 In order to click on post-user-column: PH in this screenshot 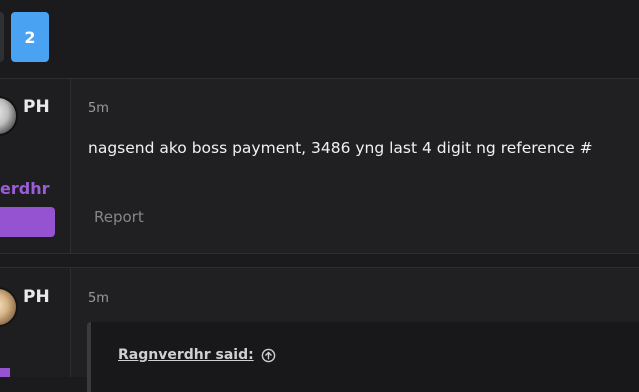, I will do `click(35, 322)`.